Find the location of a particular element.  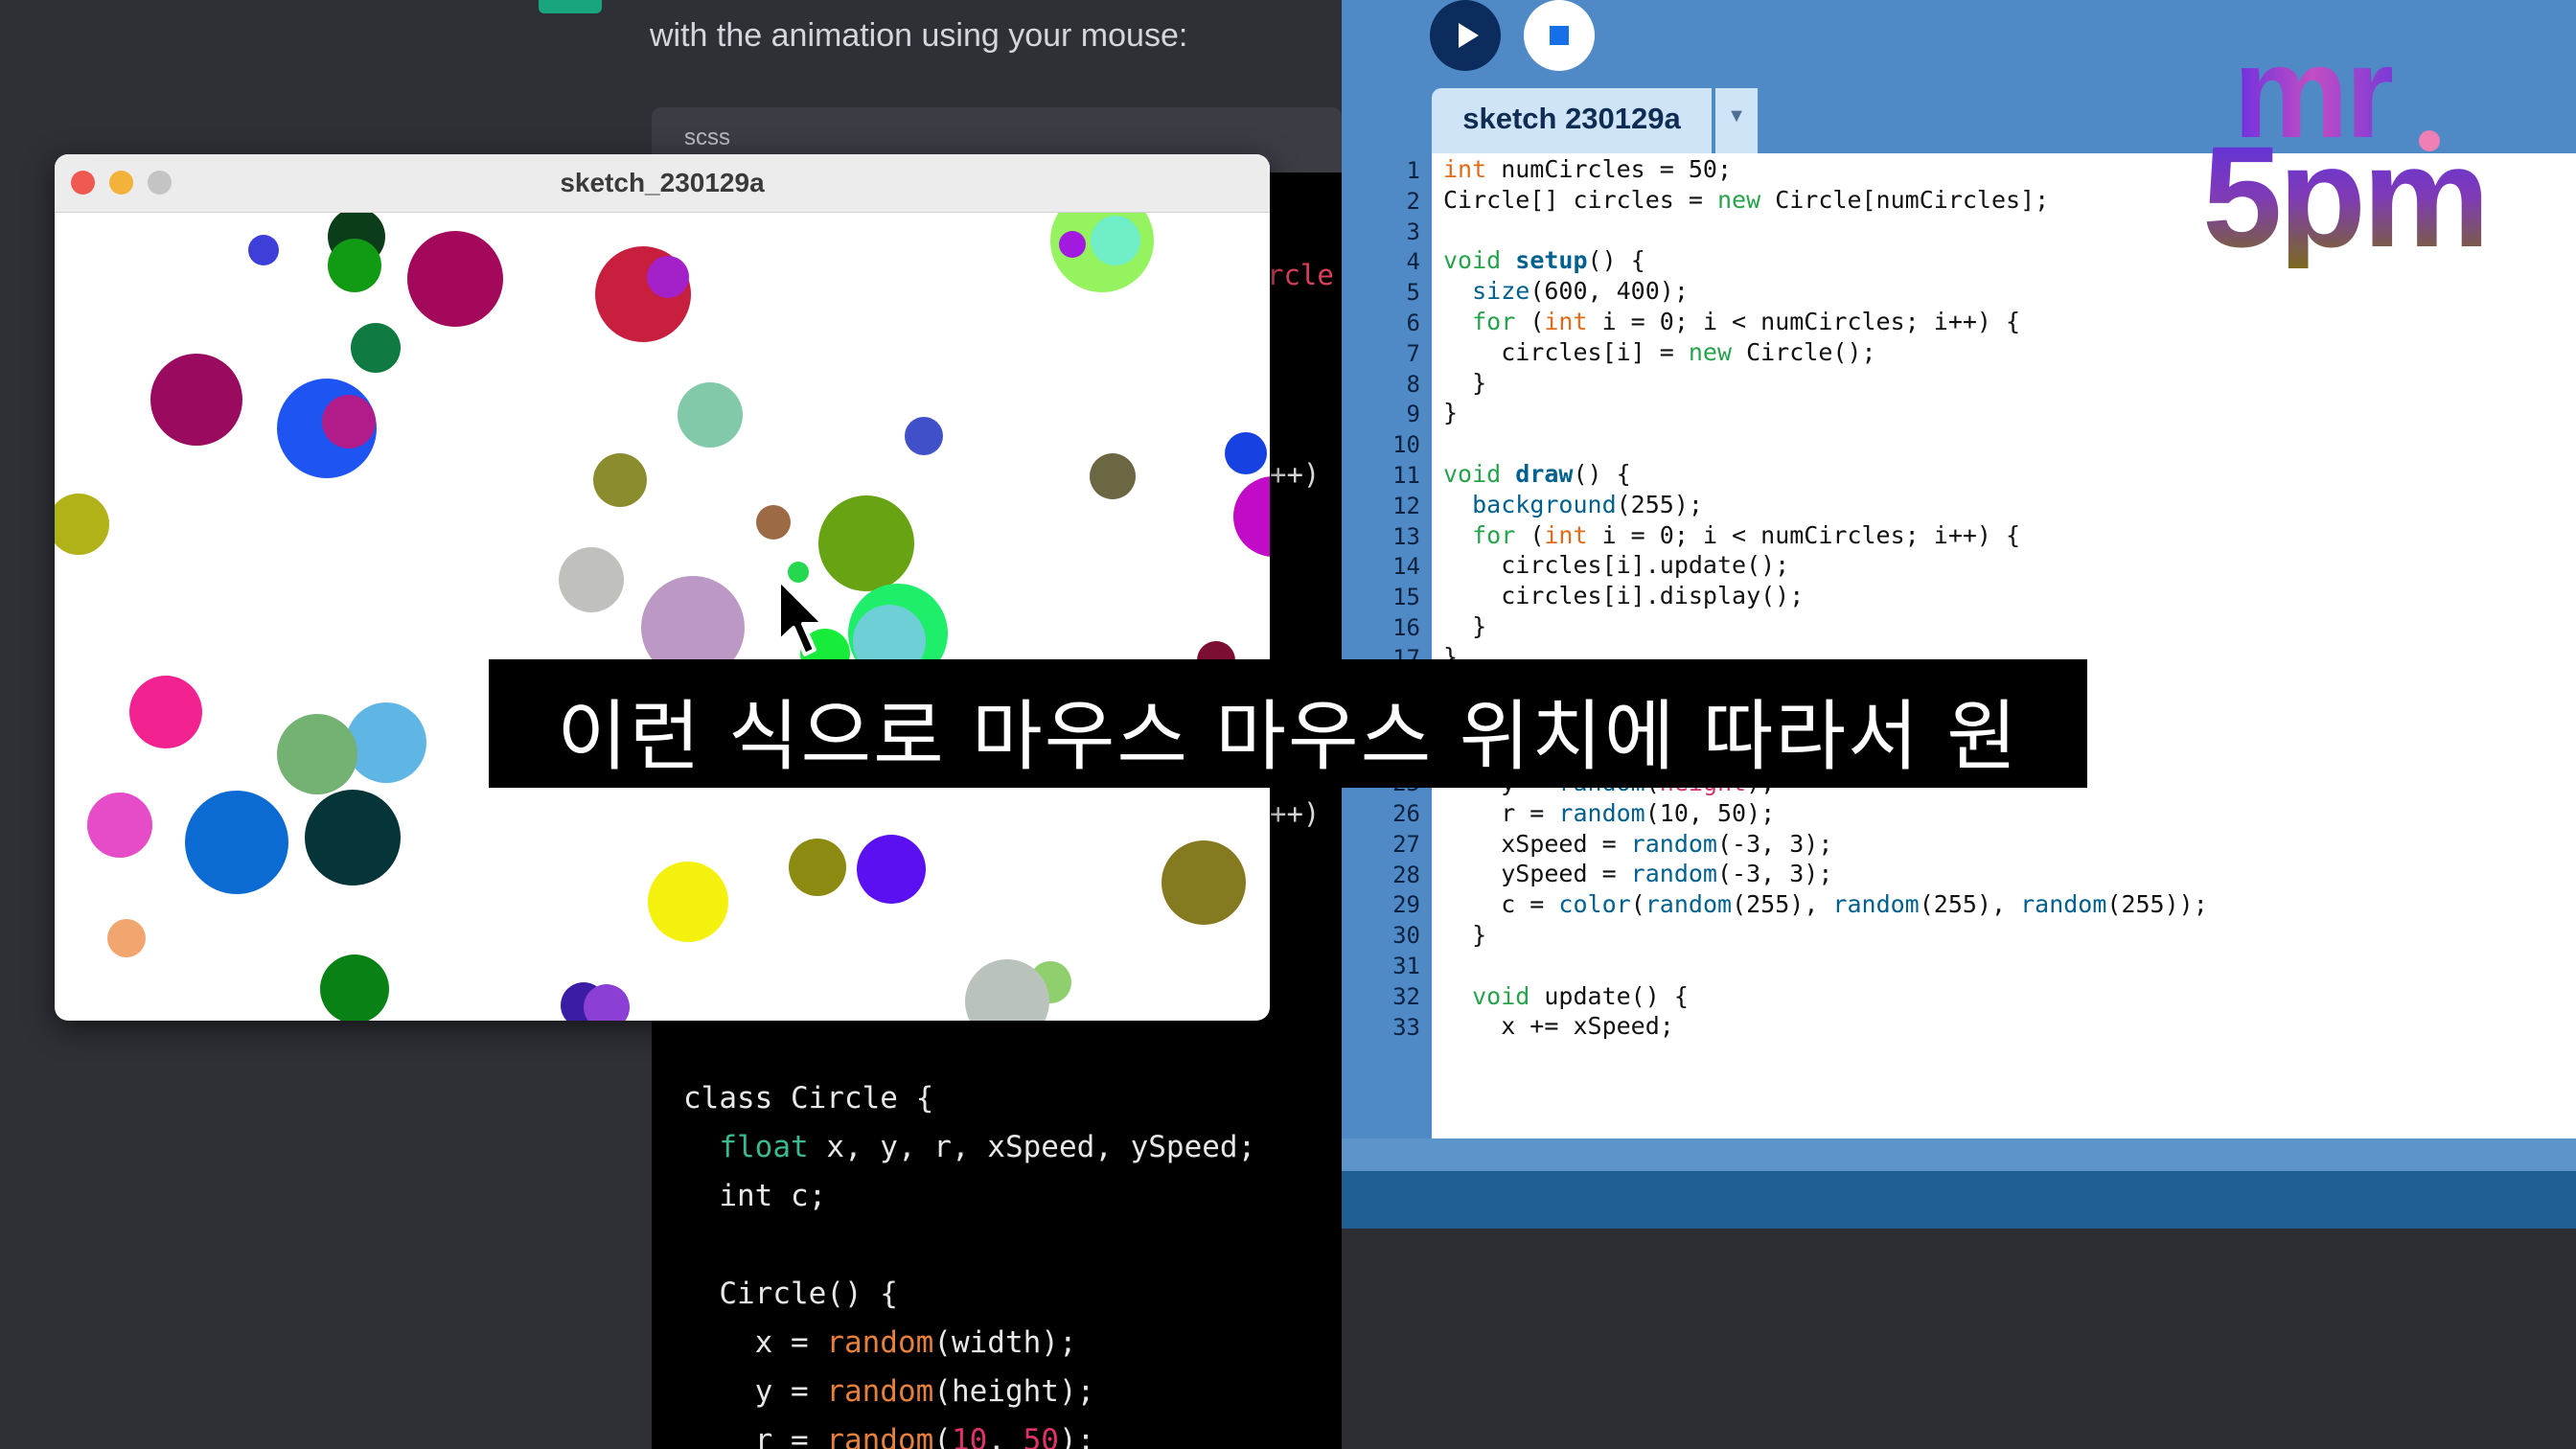

code-line: circles[i] = new Circle(); is located at coordinates (1659, 351).